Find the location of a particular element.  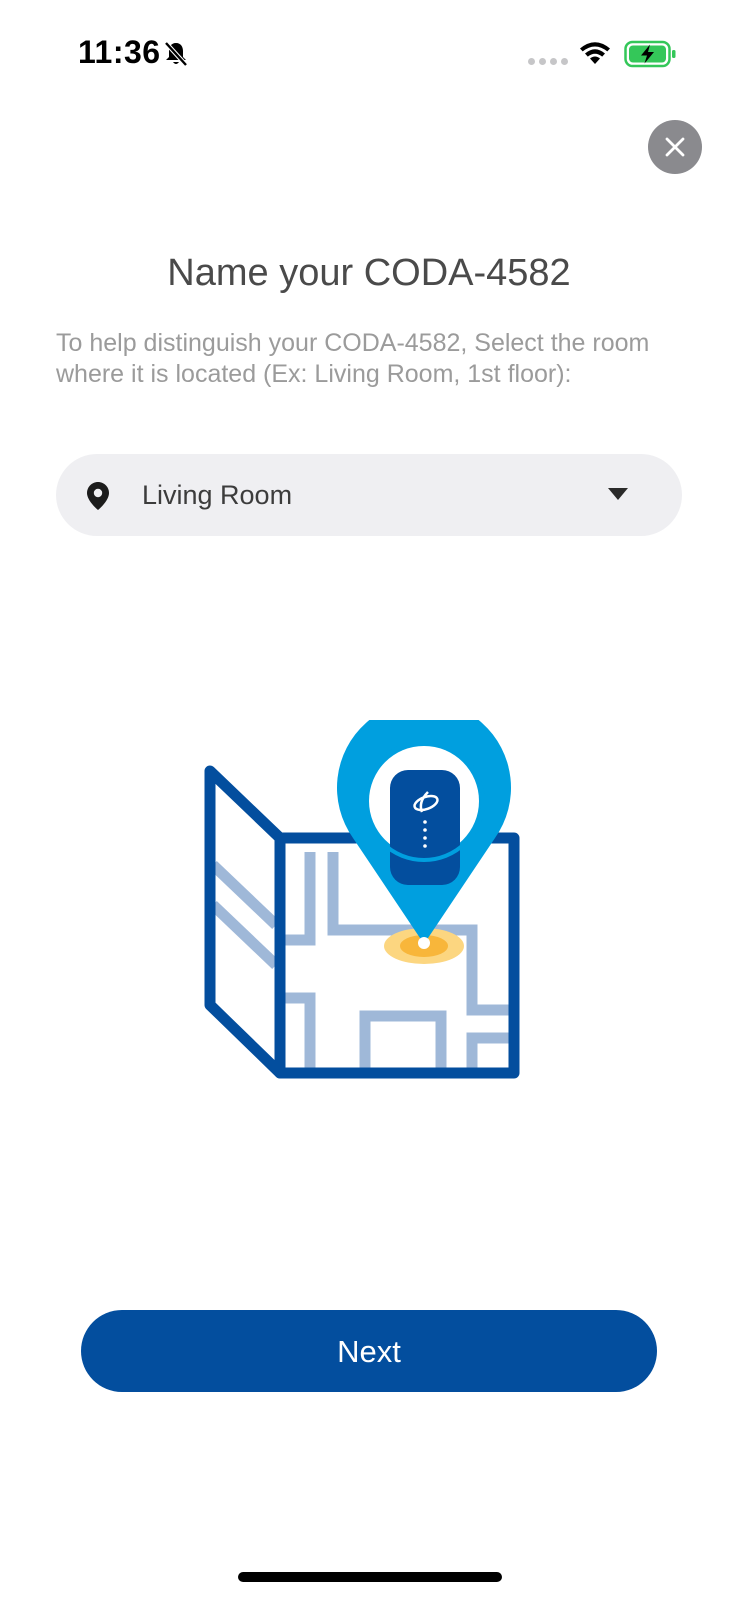

caret-down-icon is located at coordinates (618, 494).